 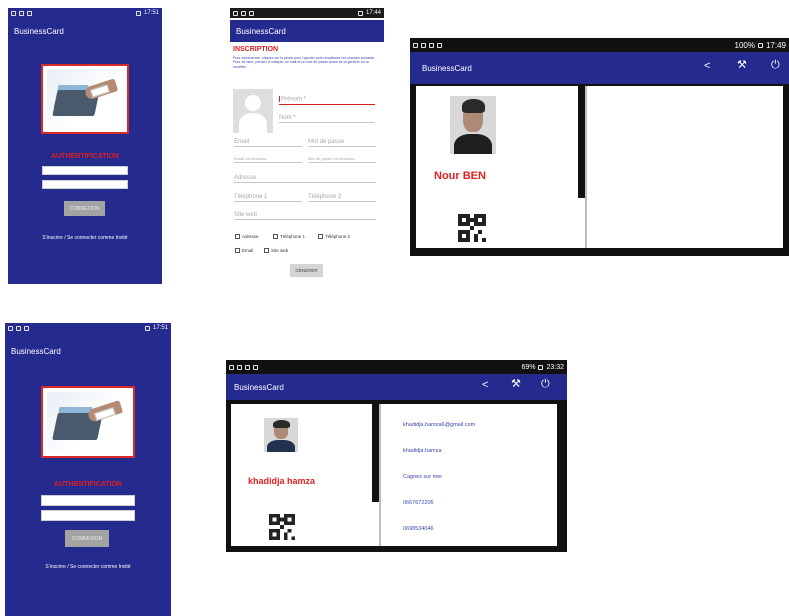 What do you see at coordinates (685, 167) in the screenshot?
I see `card-right-panel` at bounding box center [685, 167].